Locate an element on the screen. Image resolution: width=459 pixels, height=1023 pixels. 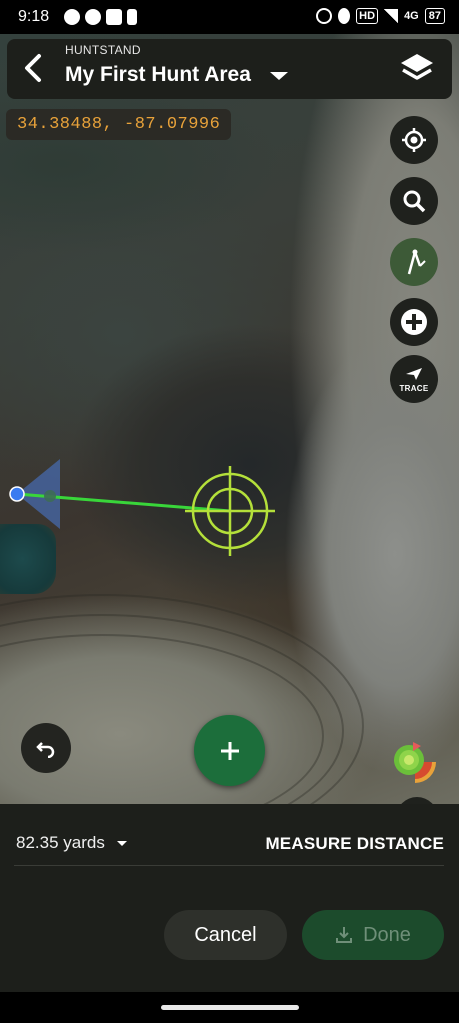
status-bar: 9:18 HD 4G 87 is located at coordinates (229, 17).